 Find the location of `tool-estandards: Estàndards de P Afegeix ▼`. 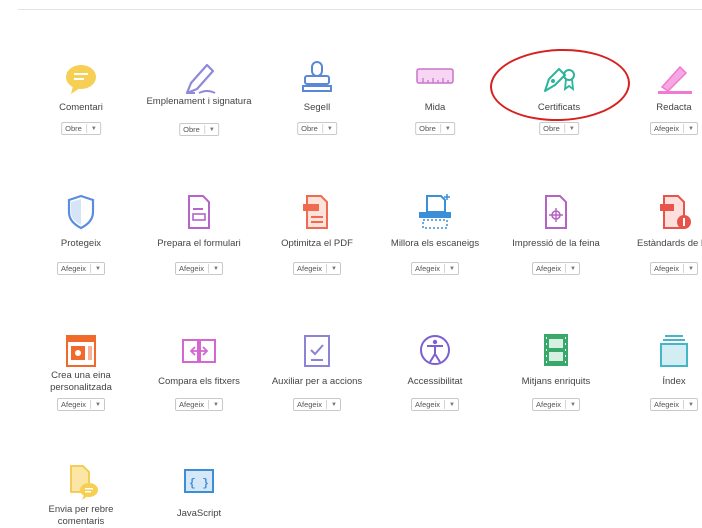

tool-estandards: Estàndards de P Afegeix ▼ is located at coordinates (658, 238).